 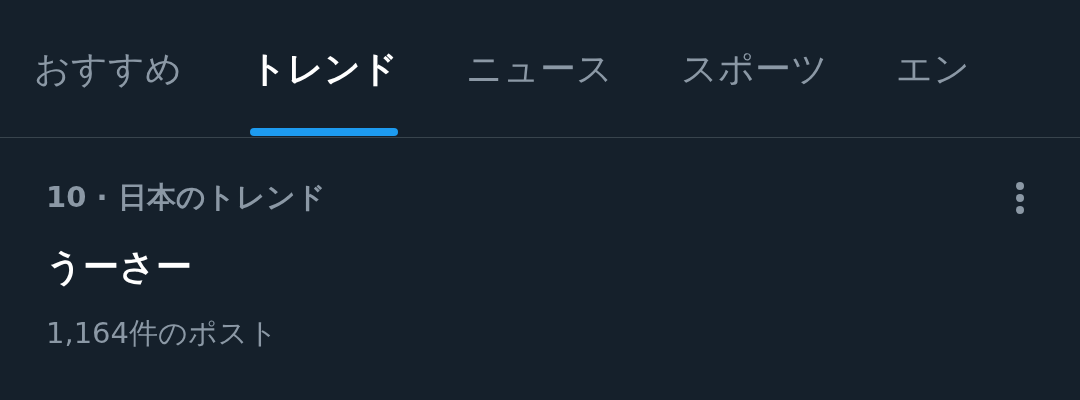 What do you see at coordinates (1020, 198) in the screenshot?
I see `more-icon` at bounding box center [1020, 198].